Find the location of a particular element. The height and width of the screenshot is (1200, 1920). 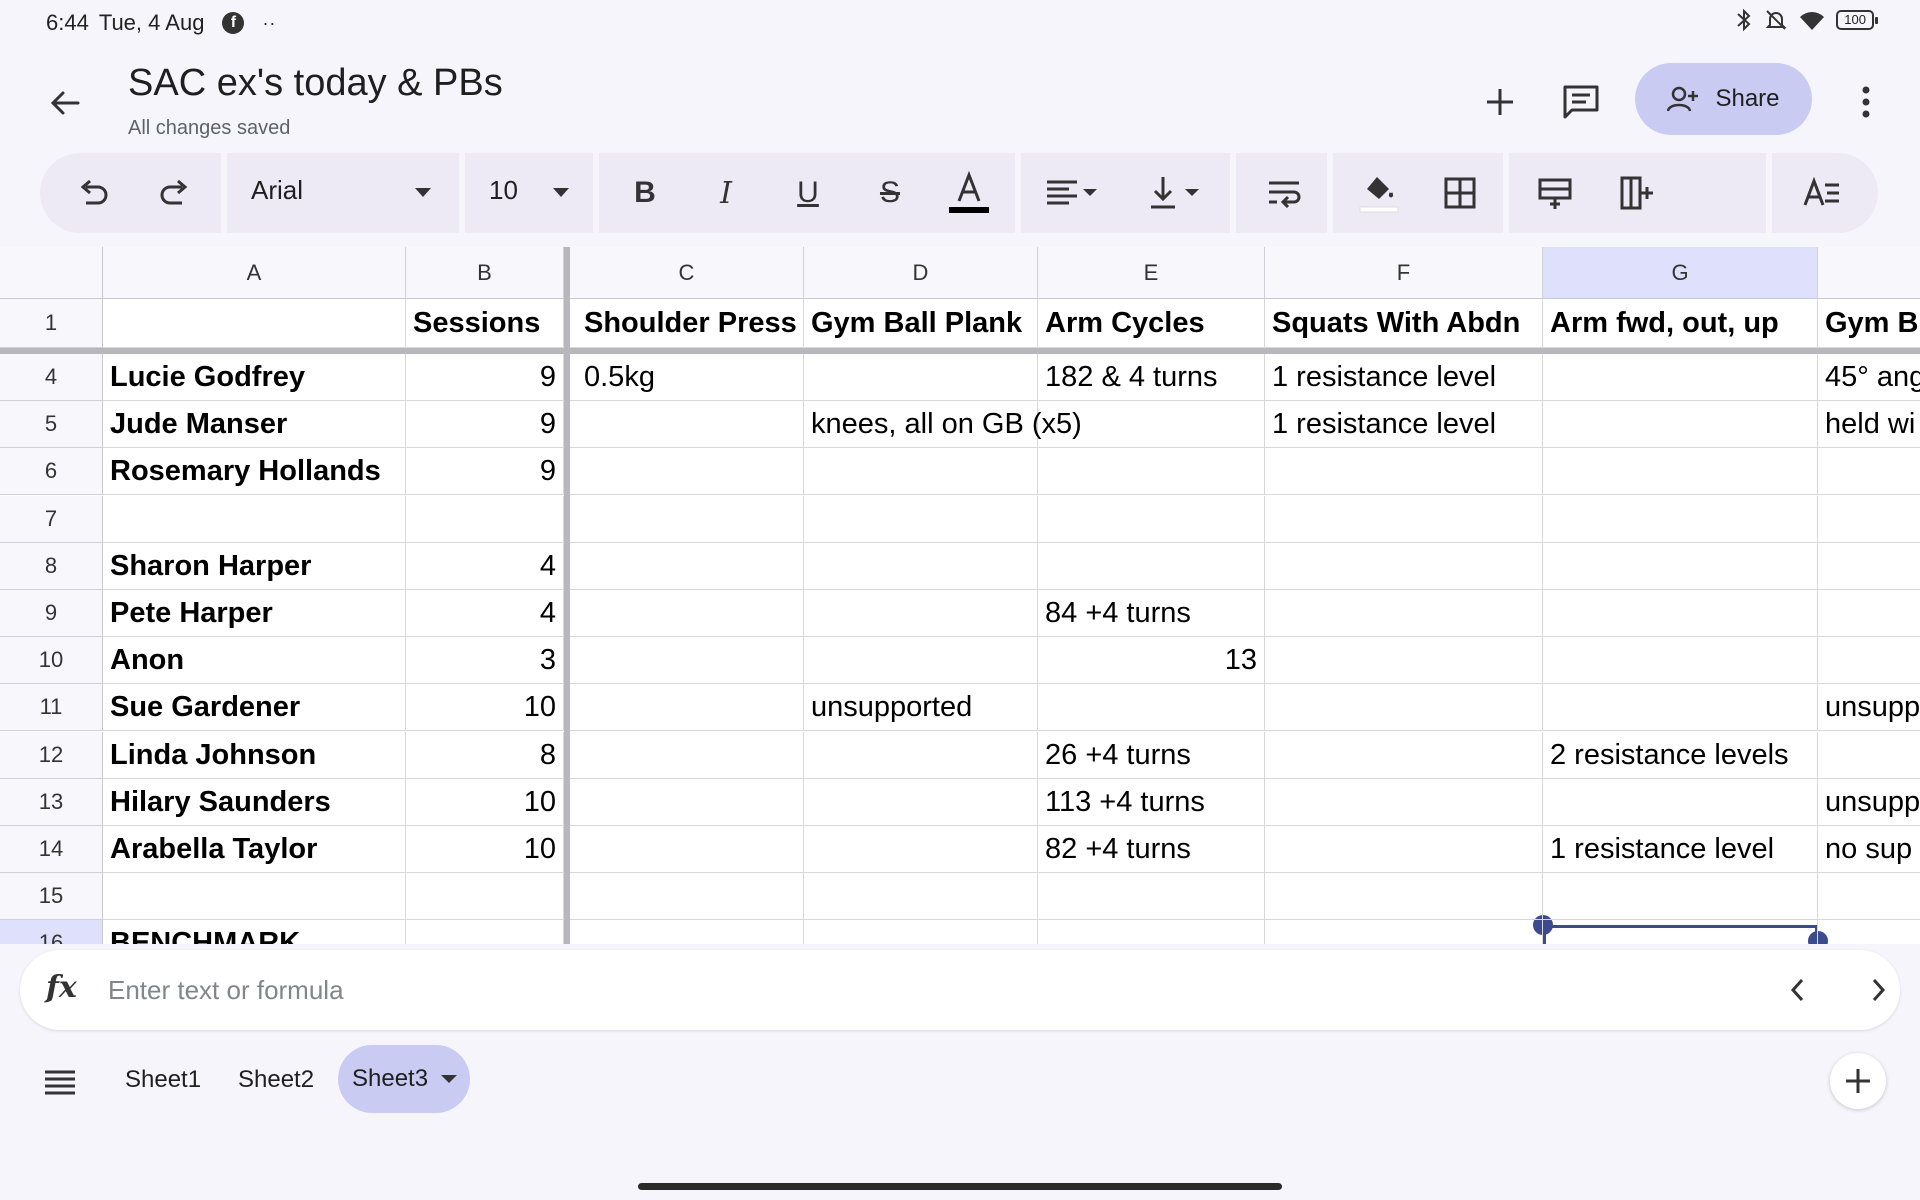

all-sheets-button is located at coordinates (60, 1082).